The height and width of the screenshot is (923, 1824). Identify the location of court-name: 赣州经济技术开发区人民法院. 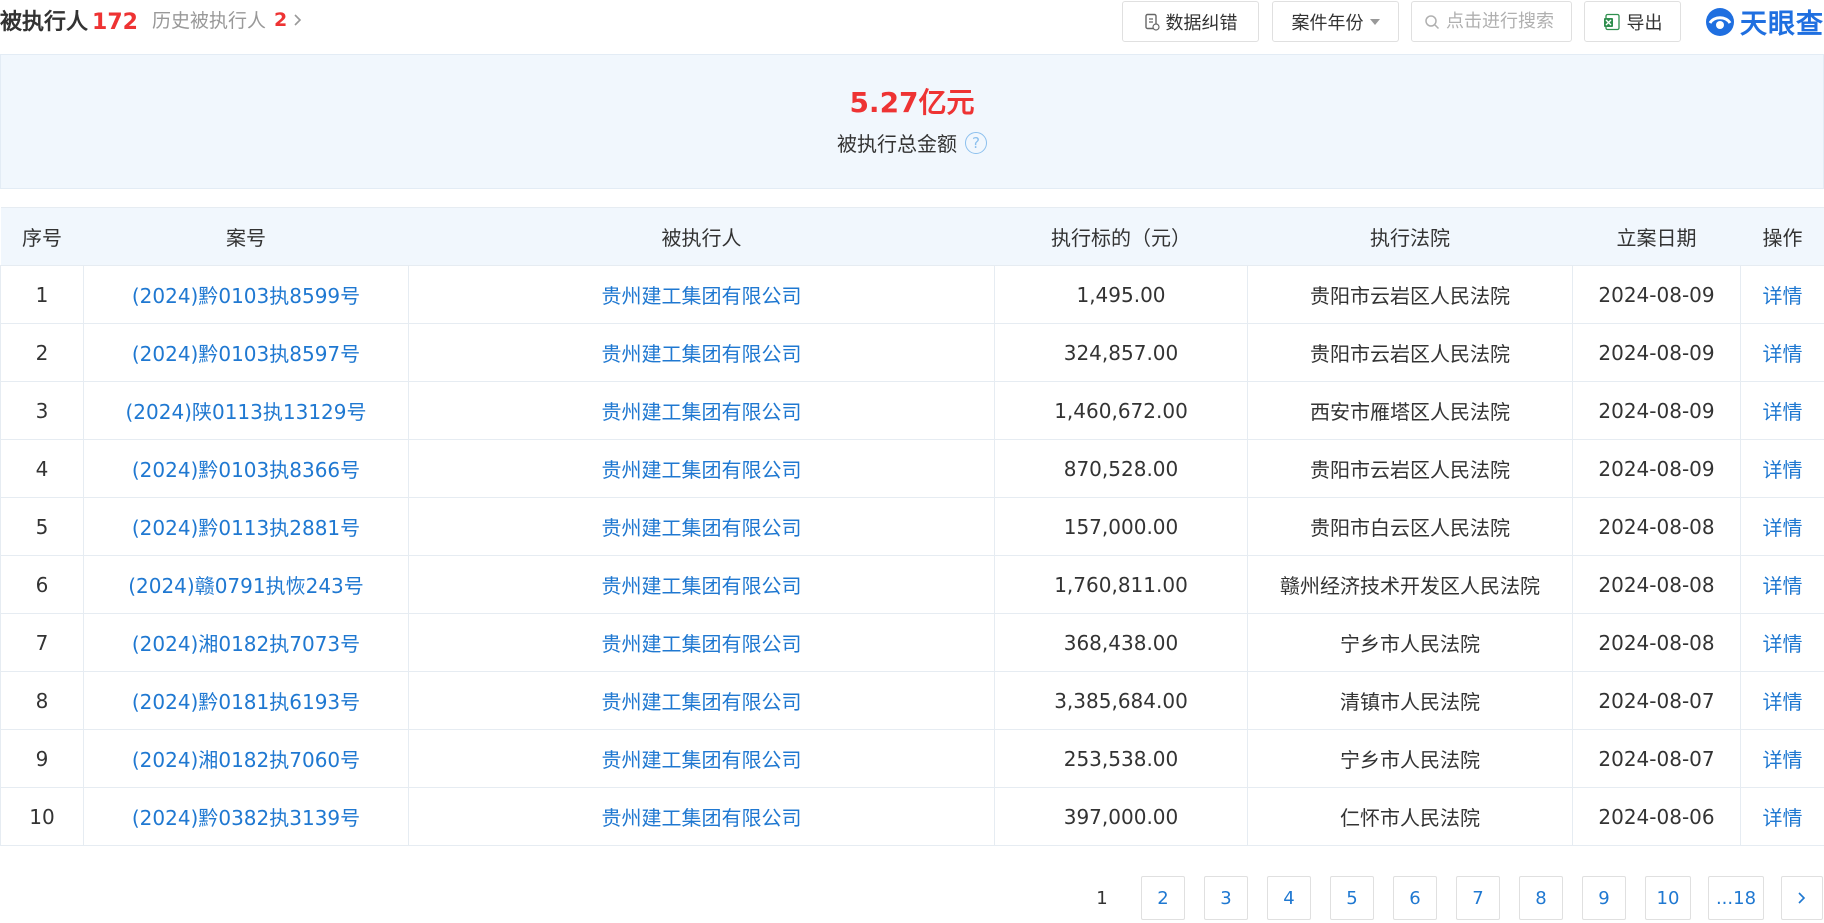
(1410, 584).